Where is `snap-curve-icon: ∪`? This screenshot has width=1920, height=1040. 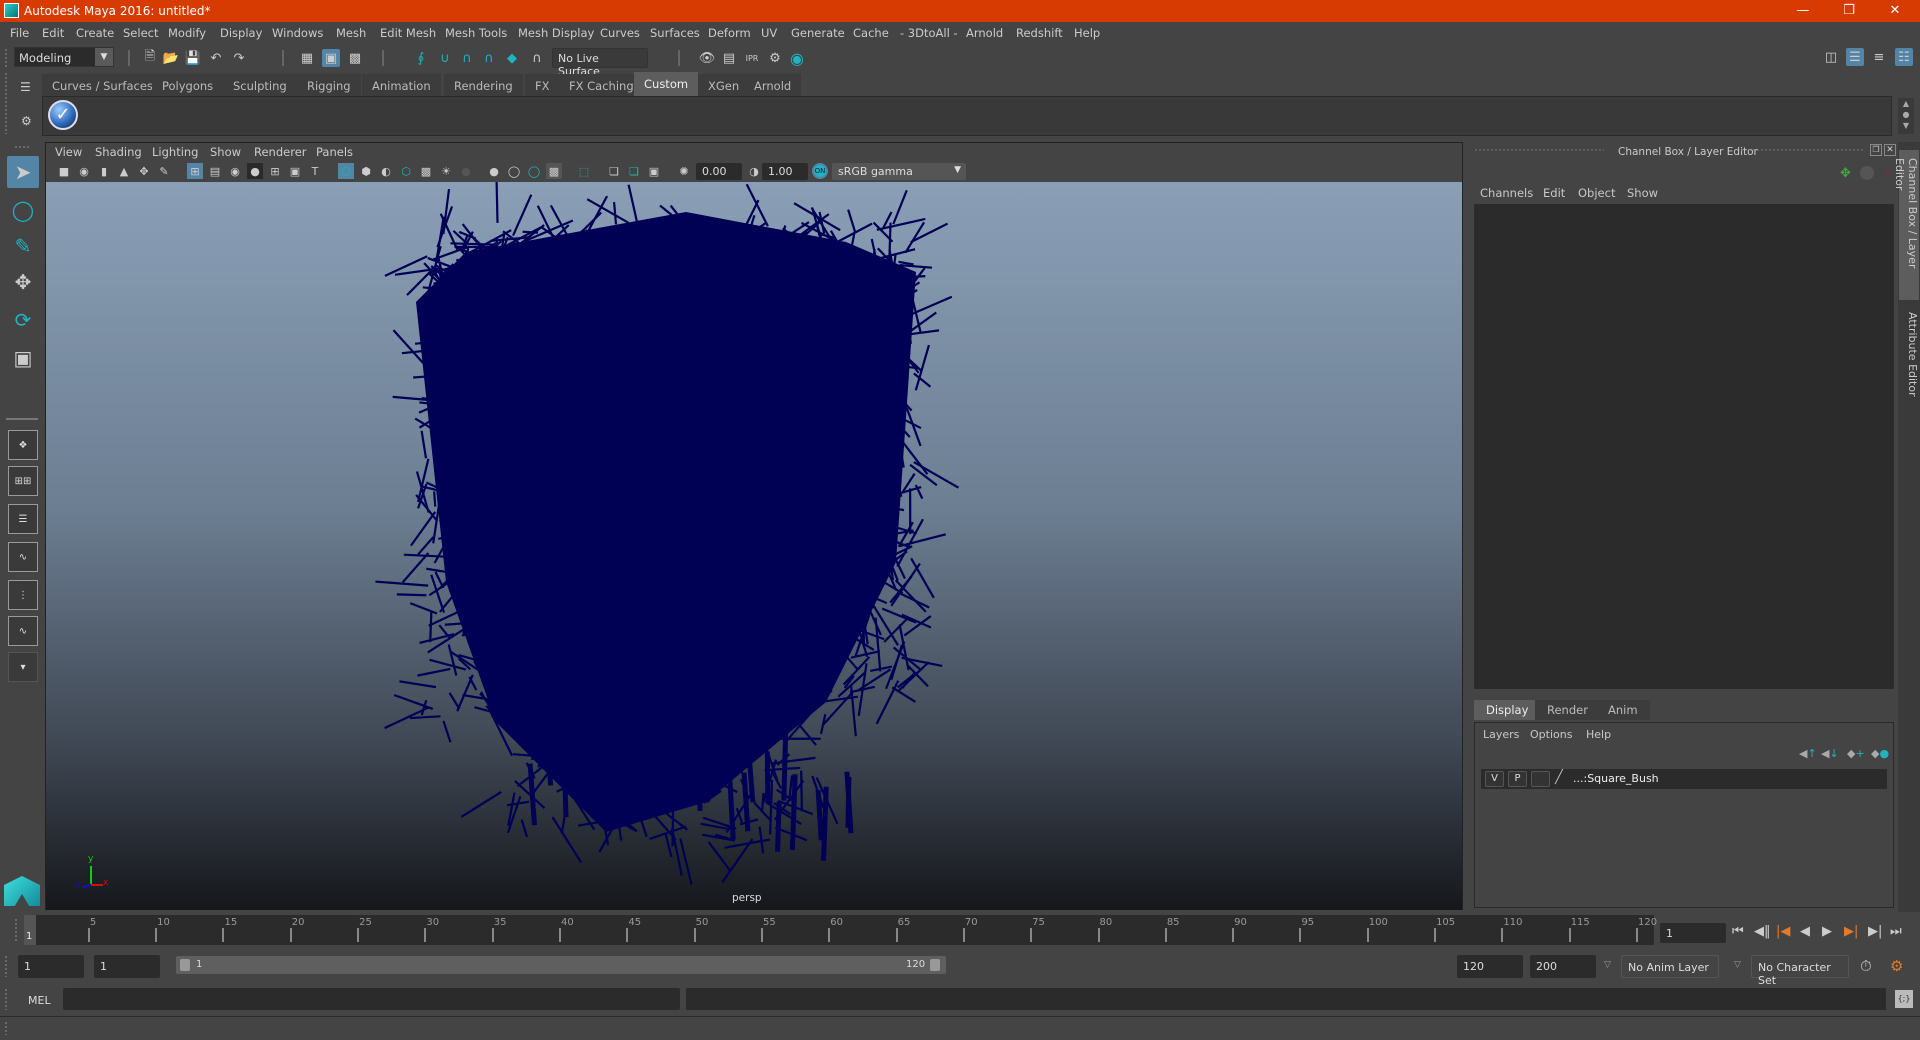 snap-curve-icon: ∪ is located at coordinates (445, 58).